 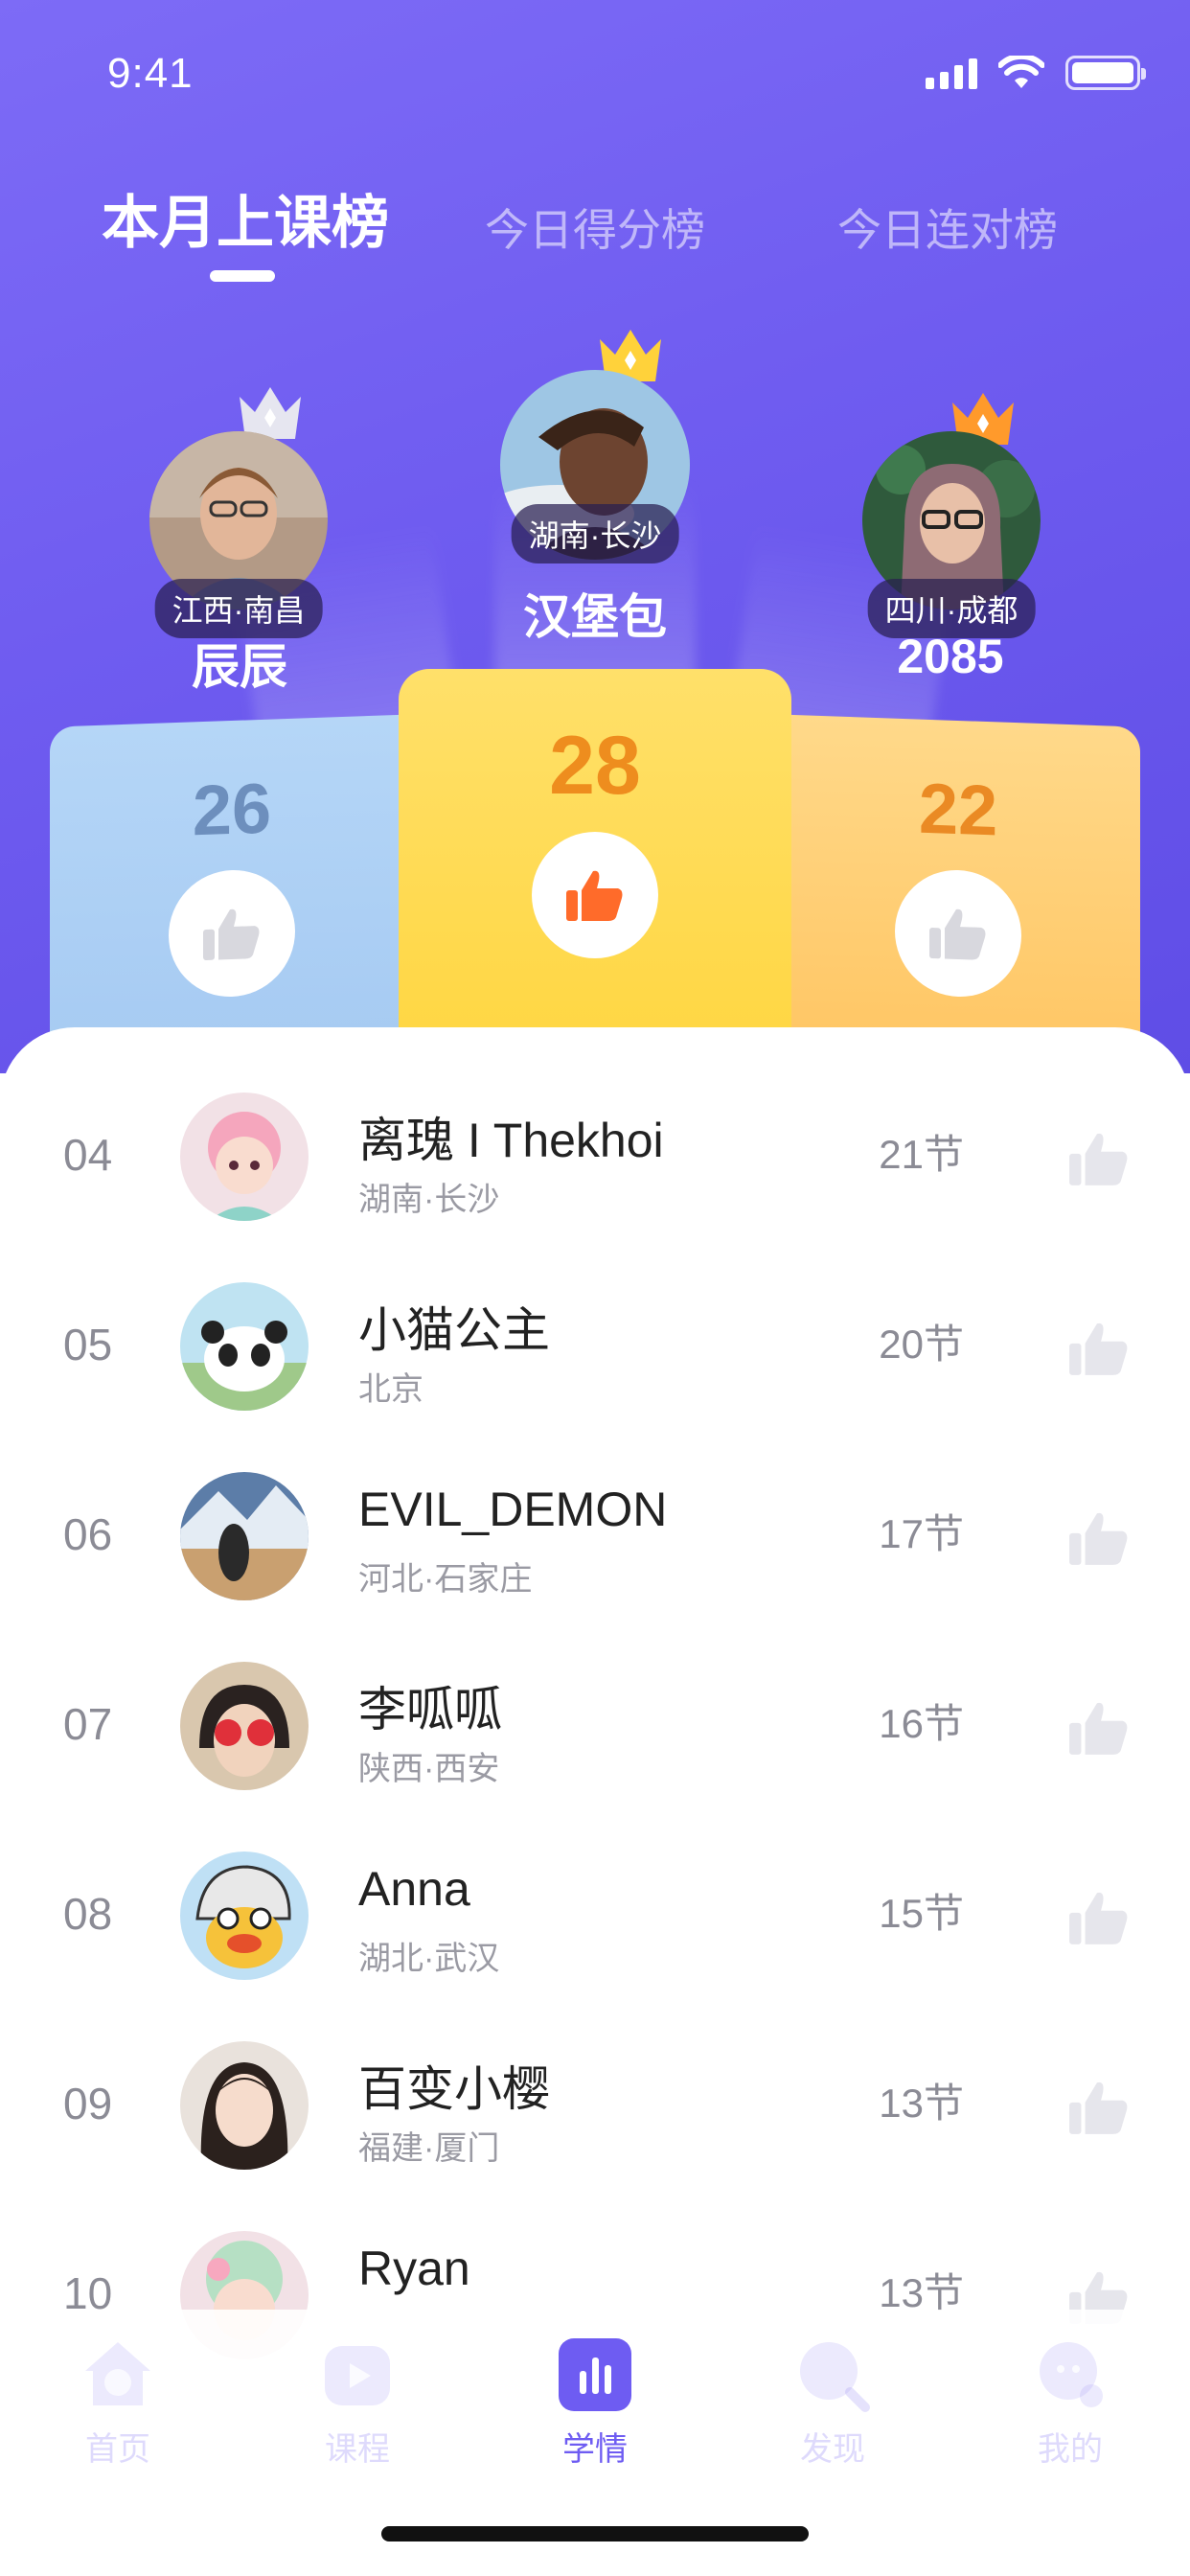 What do you see at coordinates (118, 2374) in the screenshot?
I see `home-icon` at bounding box center [118, 2374].